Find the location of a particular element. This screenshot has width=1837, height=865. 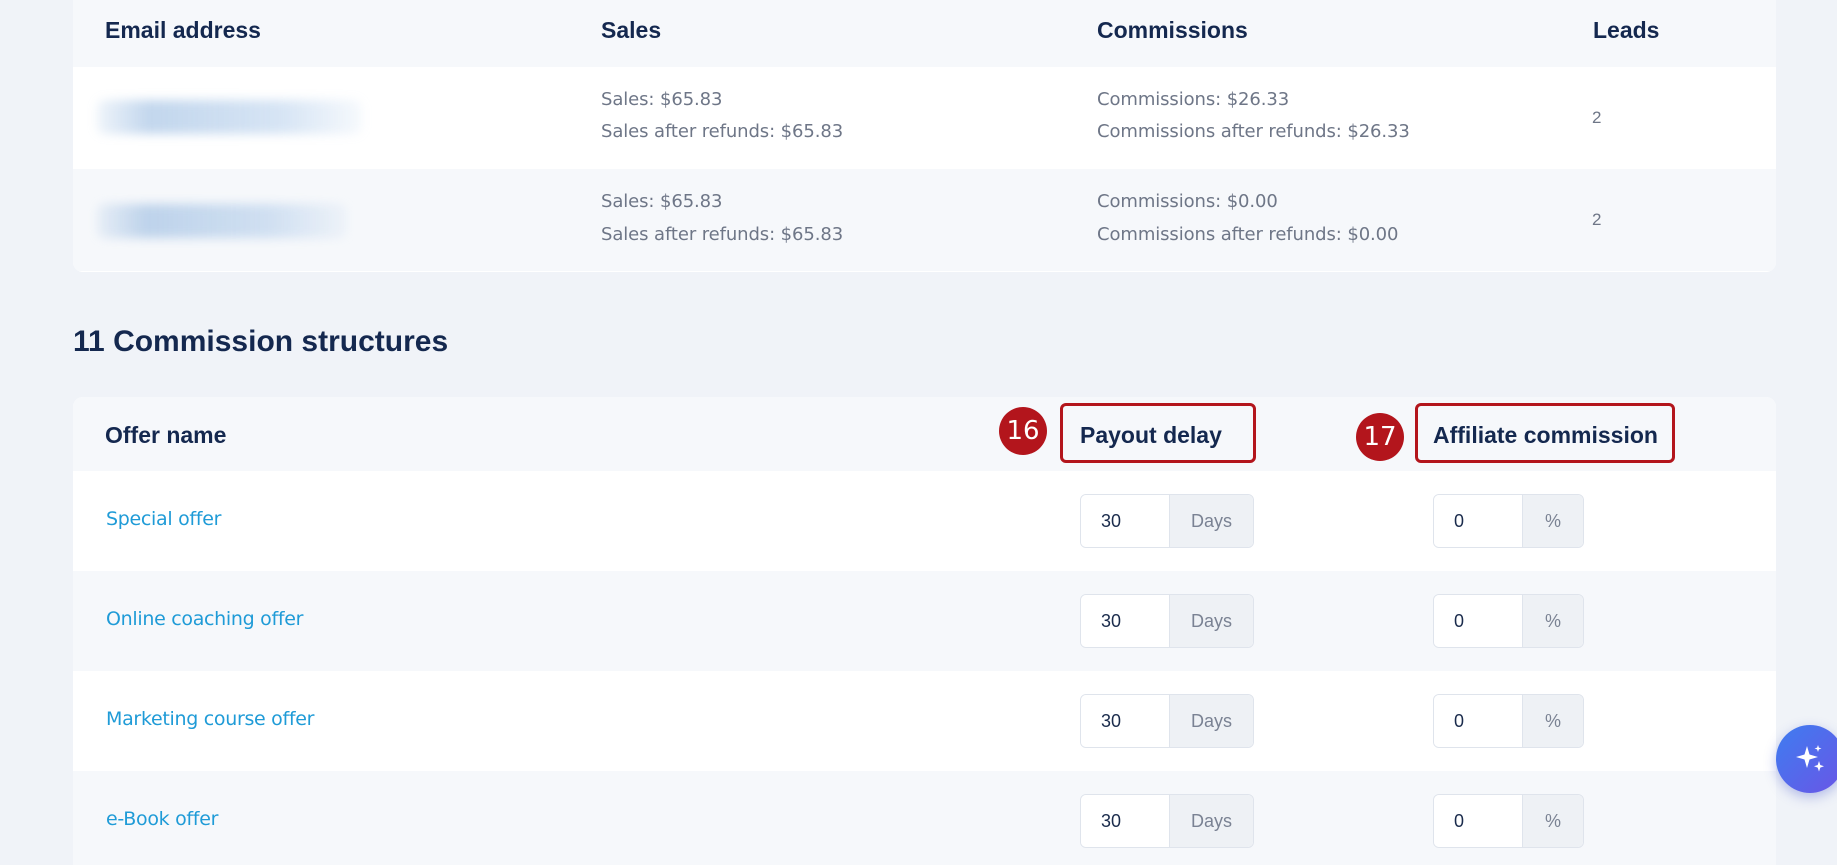

commissions-column-header: Commissions is located at coordinates (1172, 30).